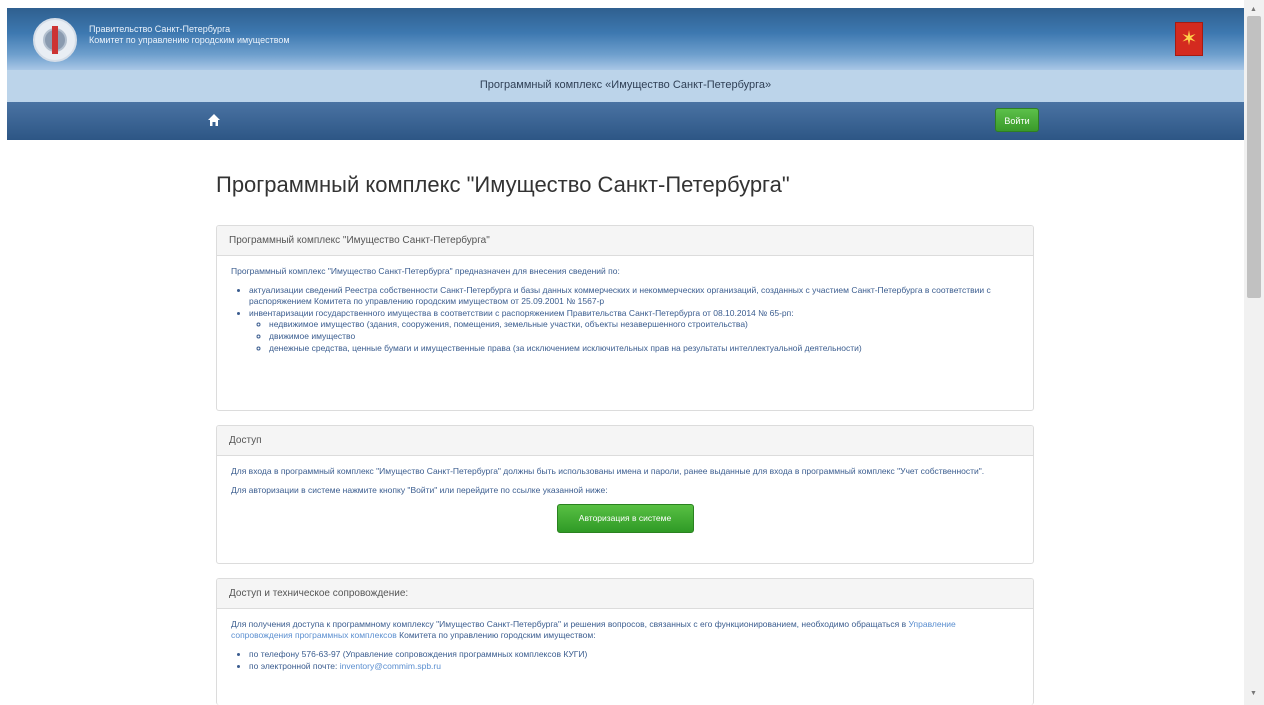 The width and height of the screenshot is (1264, 705). What do you see at coordinates (1253, 693) in the screenshot?
I see `scroll-down-icon: ▼` at bounding box center [1253, 693].